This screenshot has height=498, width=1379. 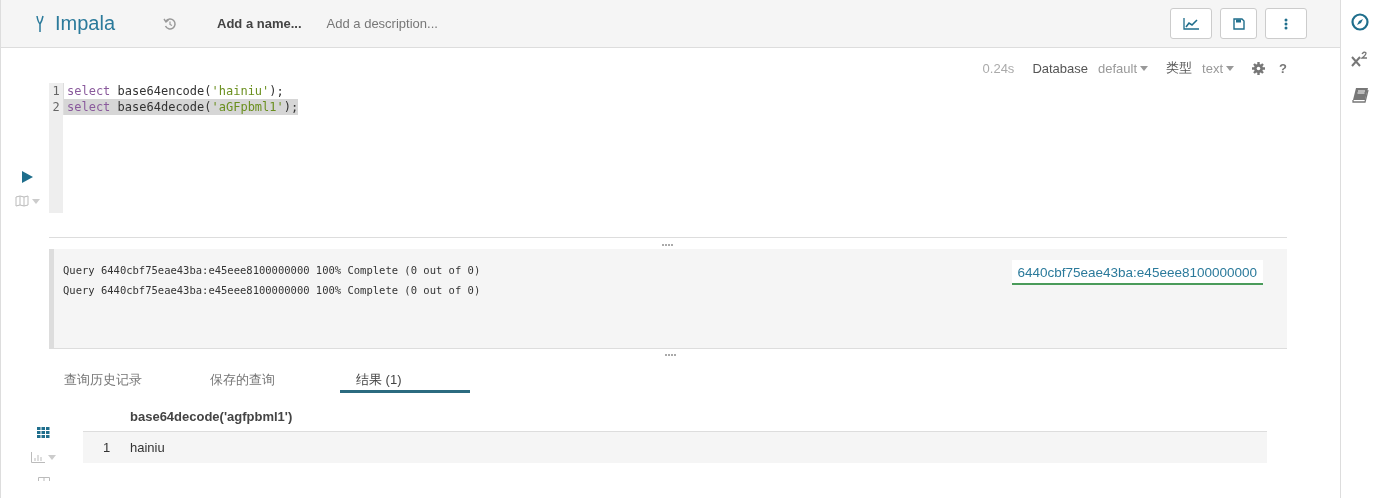 What do you see at coordinates (43, 457) in the screenshot?
I see `chart-dropdown` at bounding box center [43, 457].